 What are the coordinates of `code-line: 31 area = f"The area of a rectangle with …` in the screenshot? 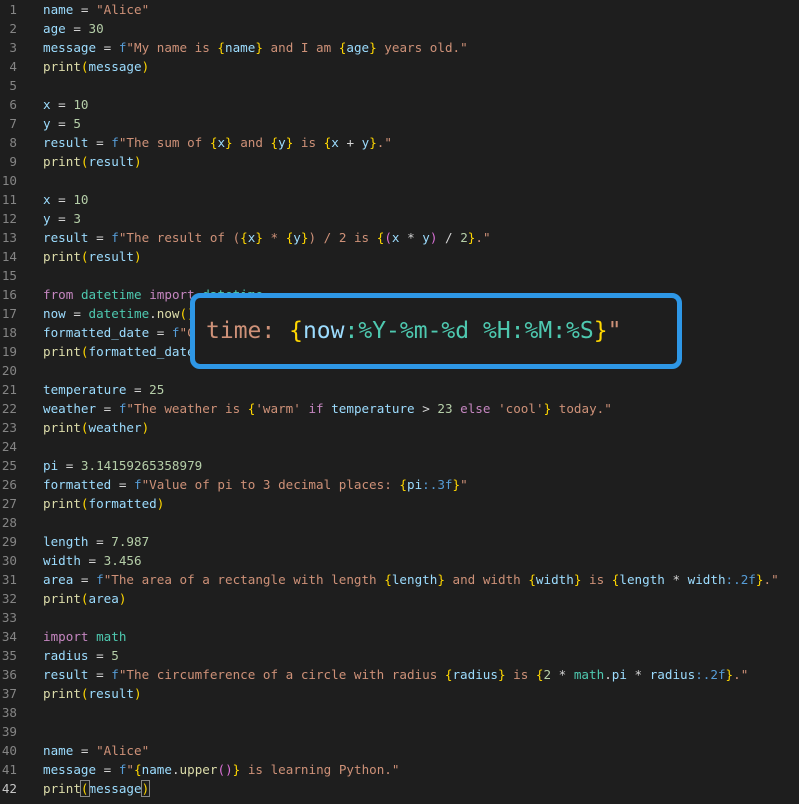 It's located at (399, 579).